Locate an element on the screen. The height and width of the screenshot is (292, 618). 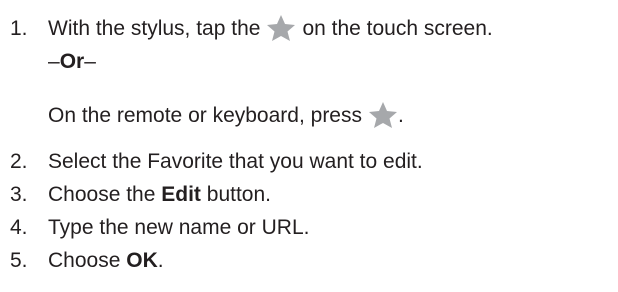
step-1-text-after: on the touch screen. is located at coordinates (397, 28).